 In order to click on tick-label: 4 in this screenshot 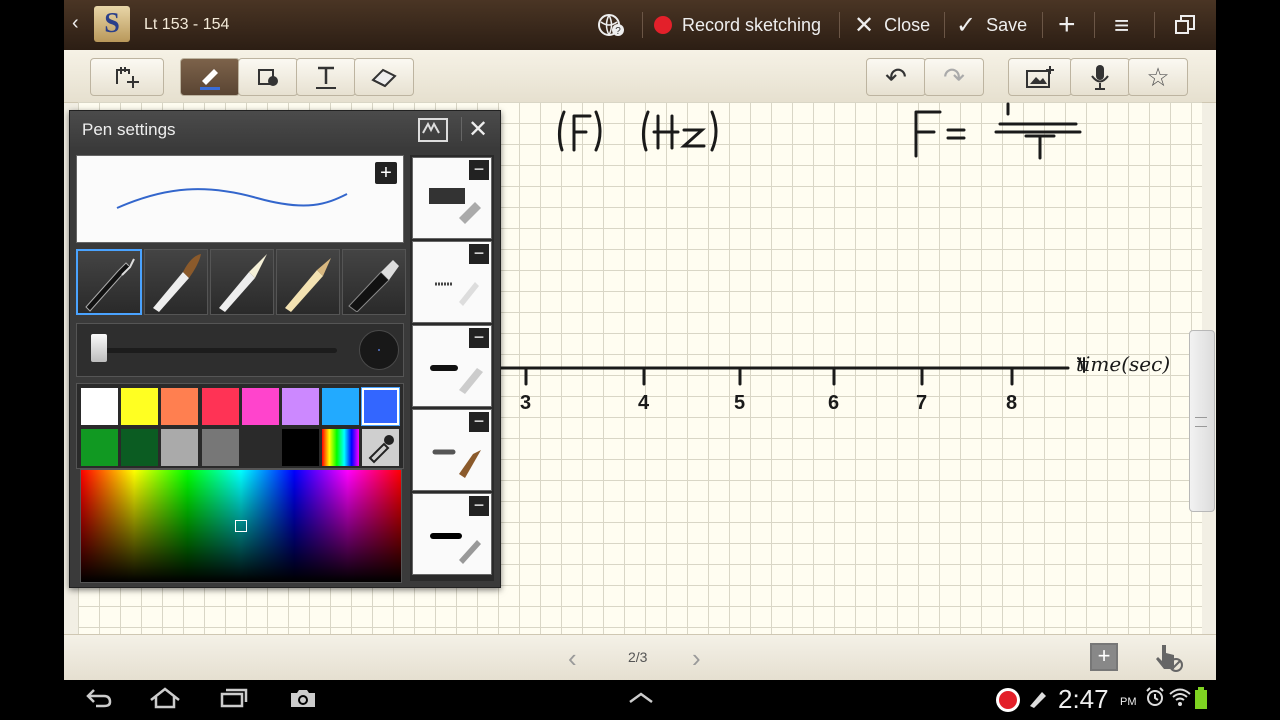, I will do `click(644, 403)`.